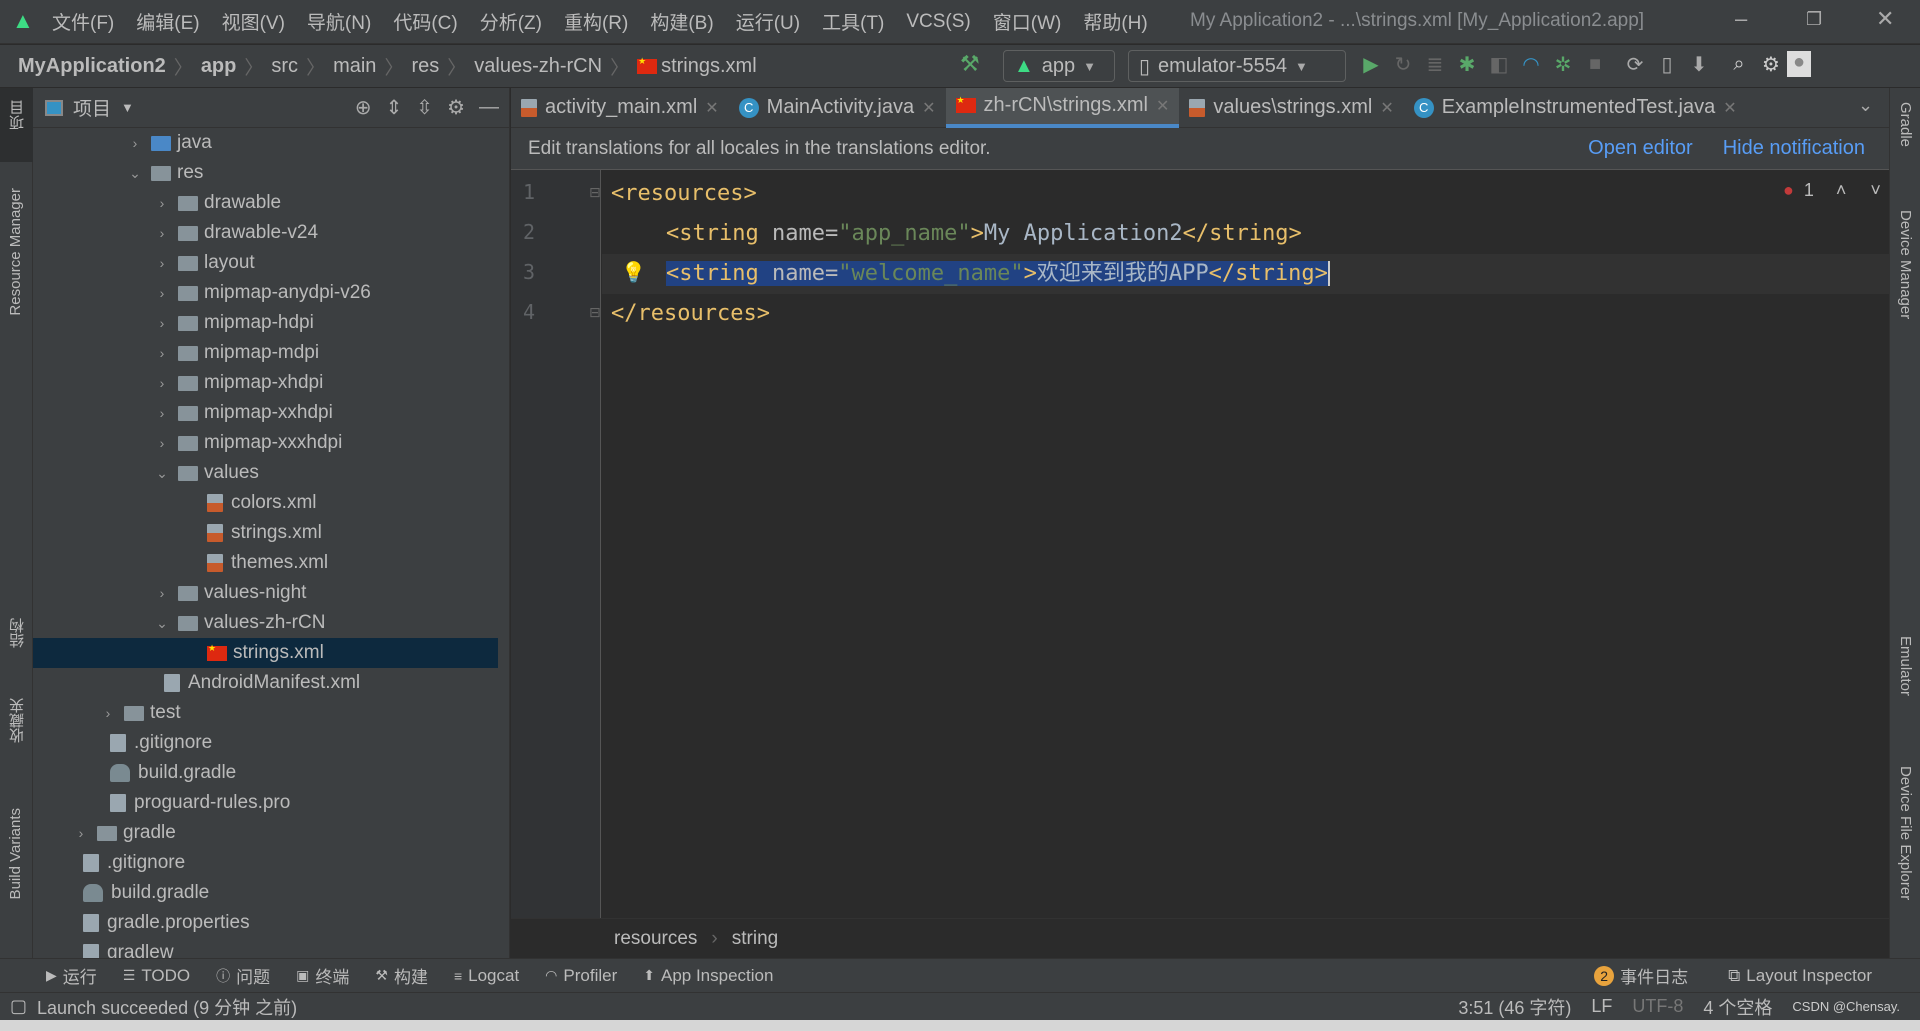 The height and width of the screenshot is (1031, 1920). I want to click on coverage-icon: ◧, so click(1499, 64).